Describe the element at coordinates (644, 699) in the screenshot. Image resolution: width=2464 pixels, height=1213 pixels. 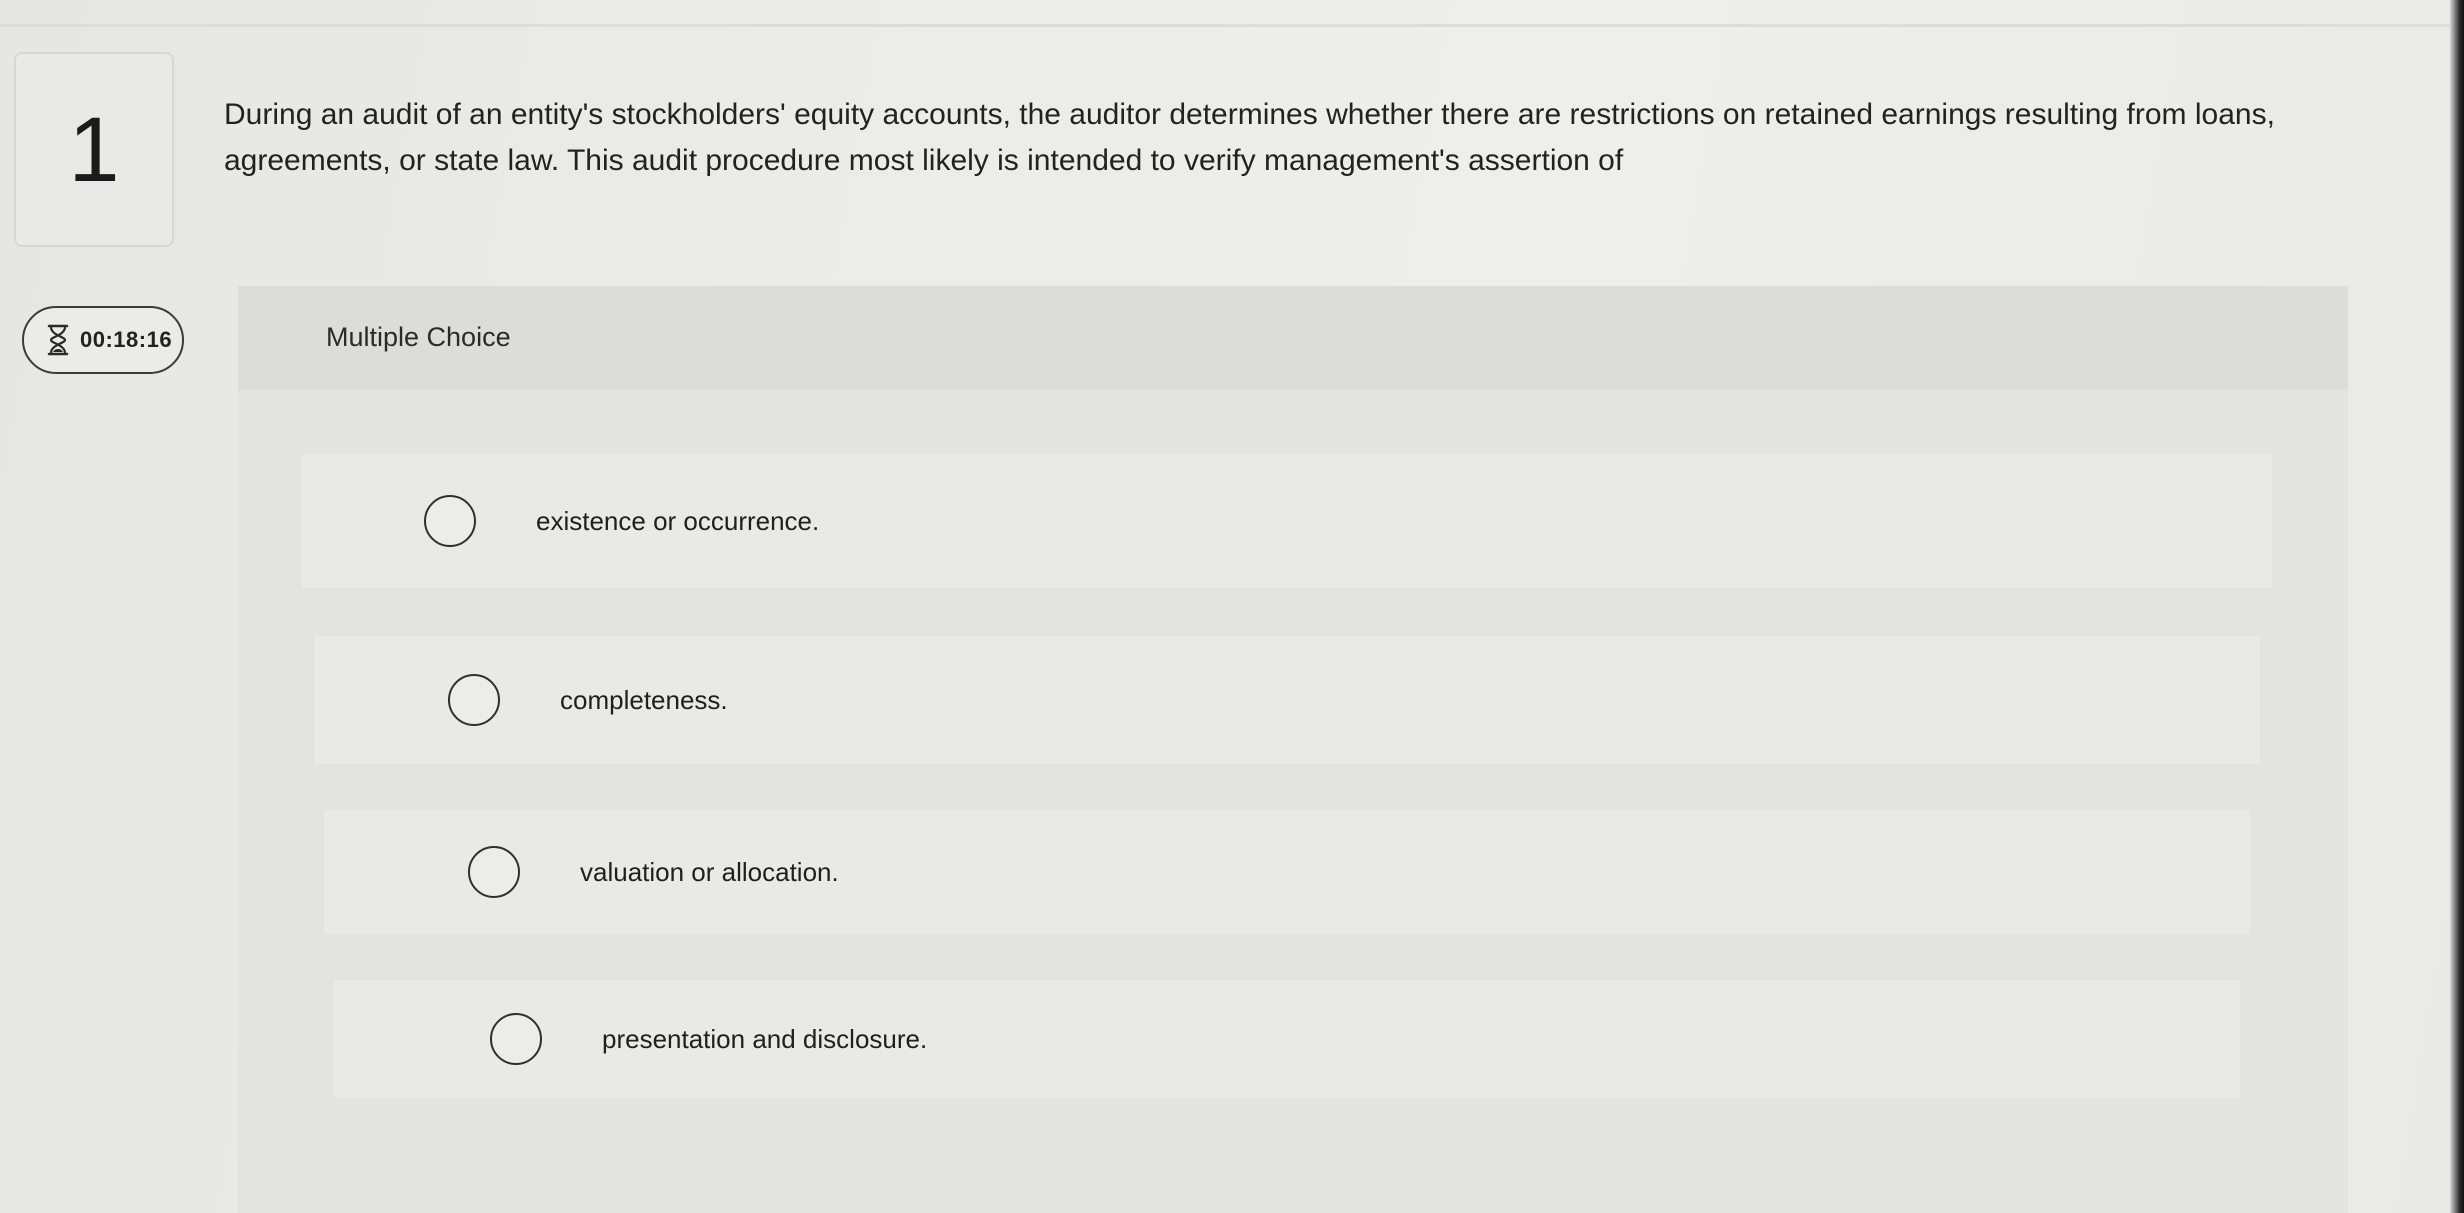
I see `option-label: completeness.` at that location.